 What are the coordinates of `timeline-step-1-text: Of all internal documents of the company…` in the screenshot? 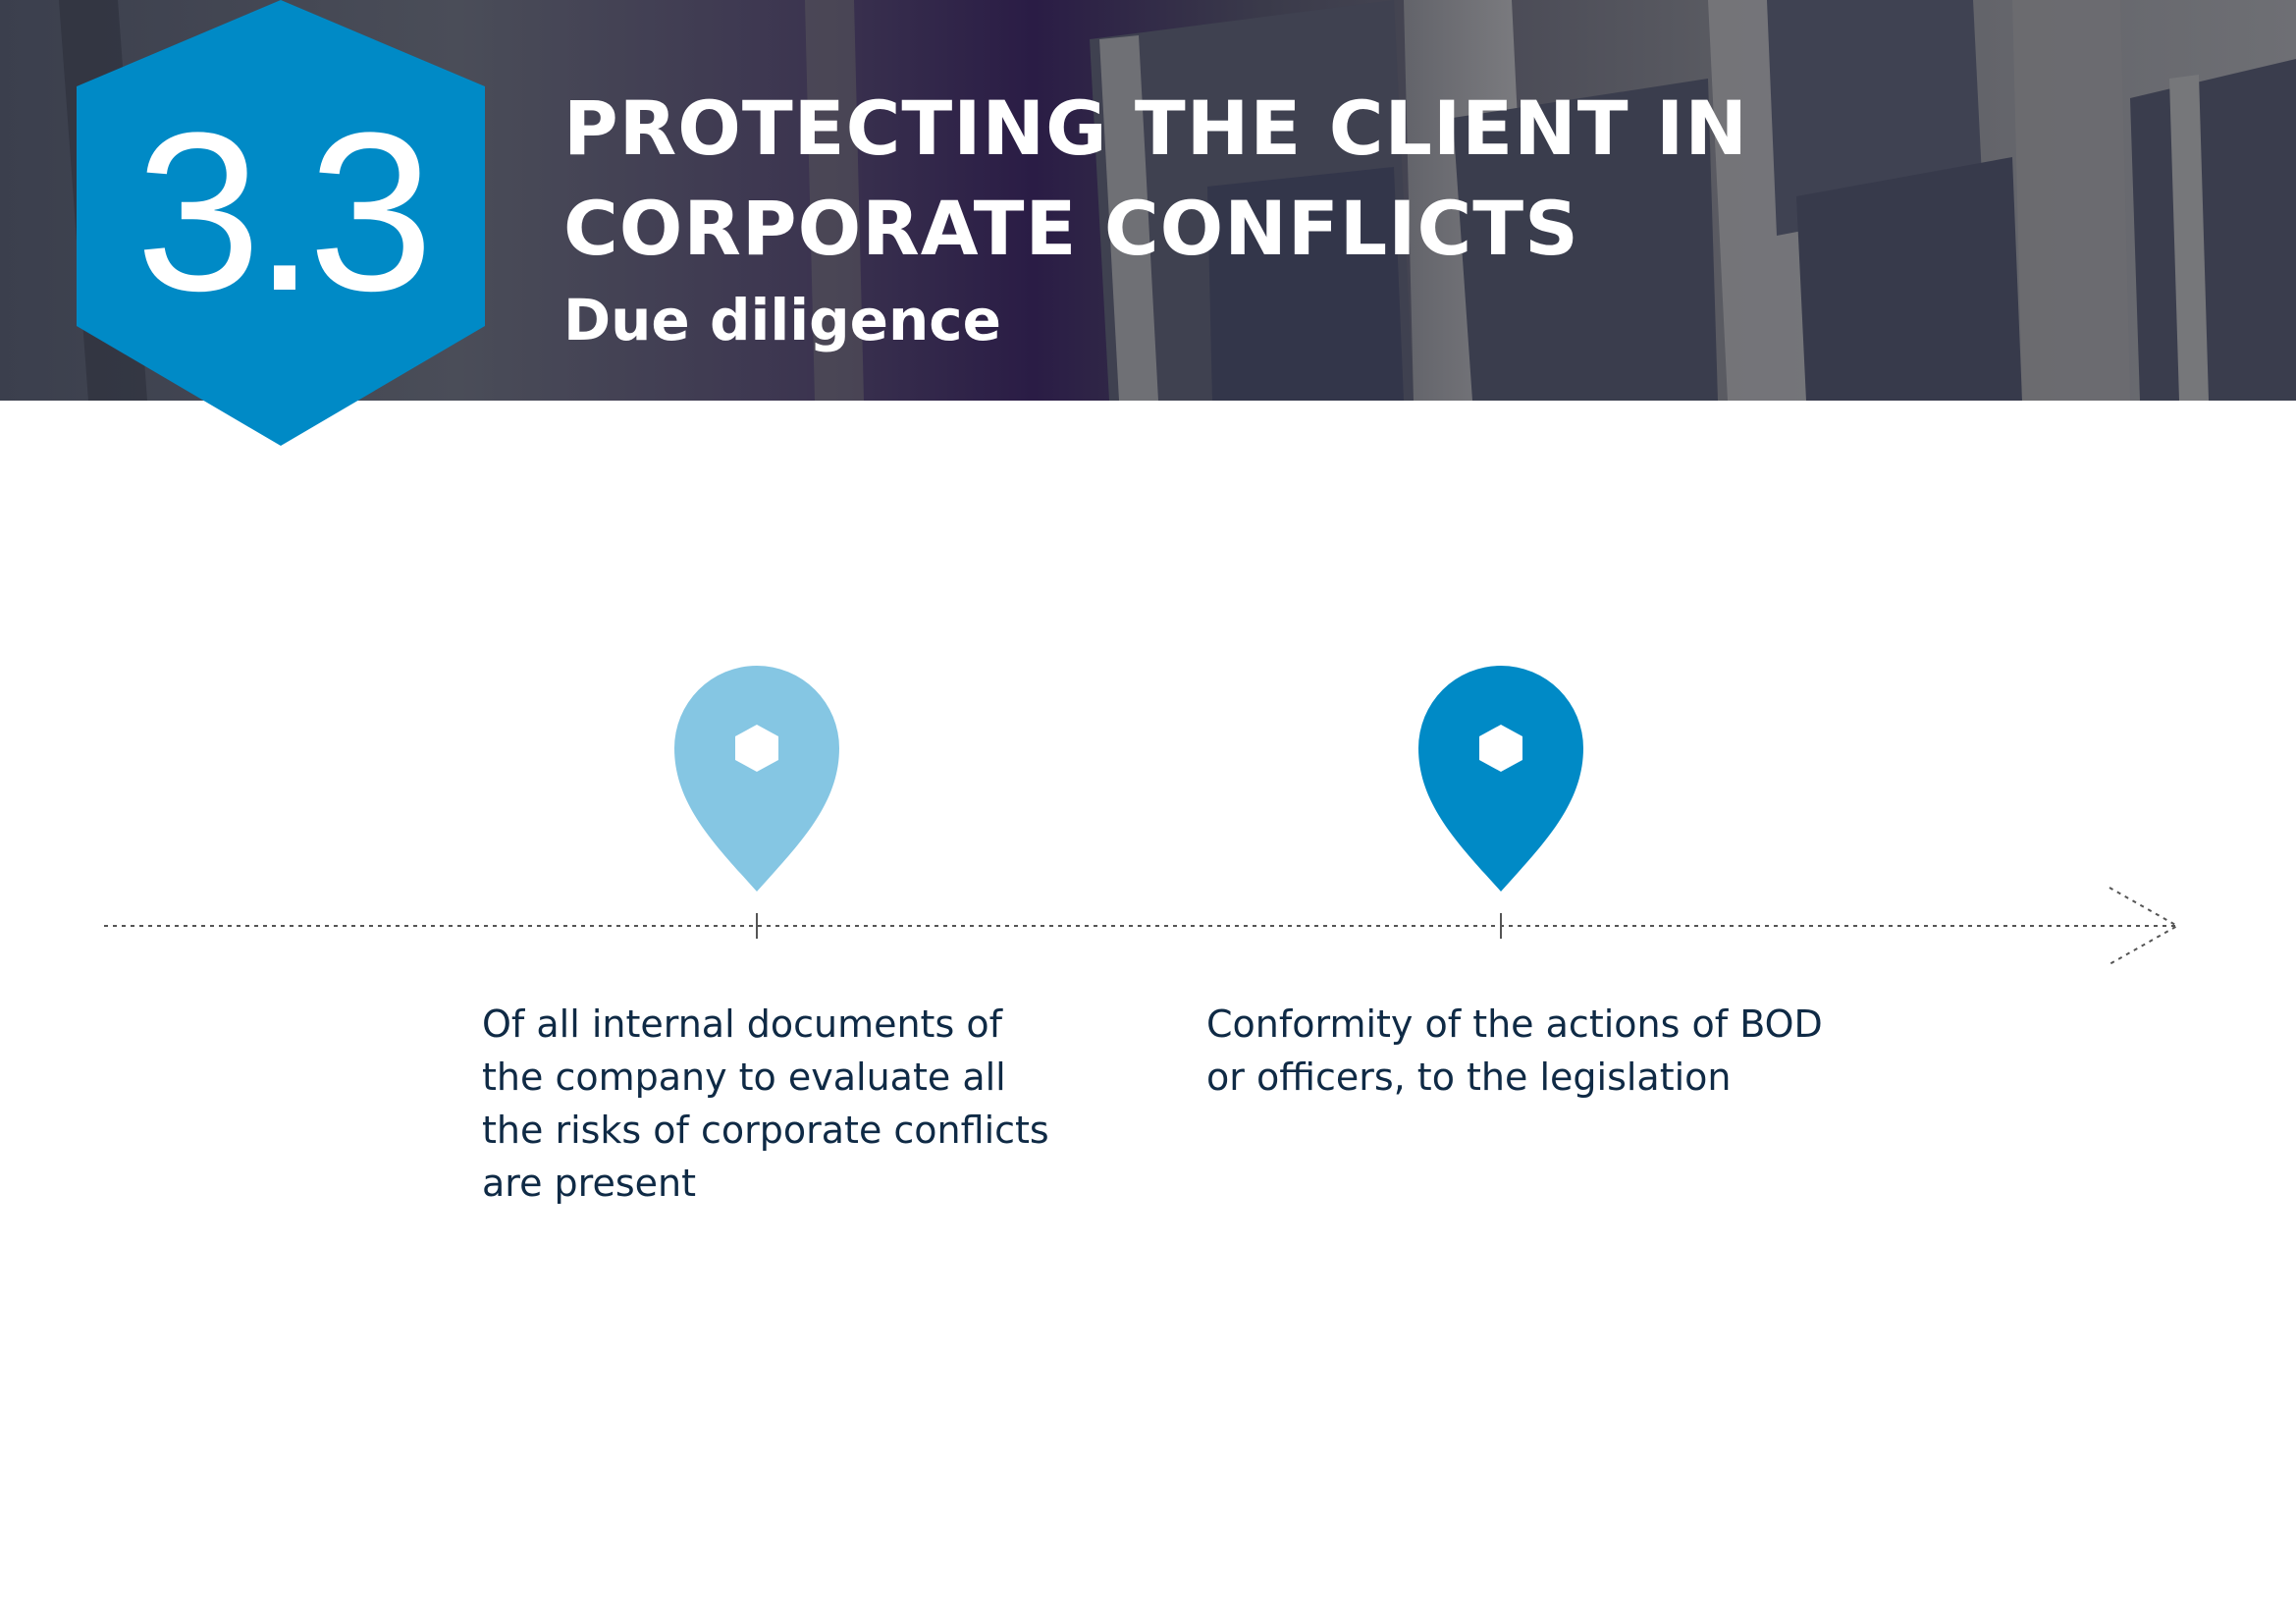 It's located at (765, 1103).